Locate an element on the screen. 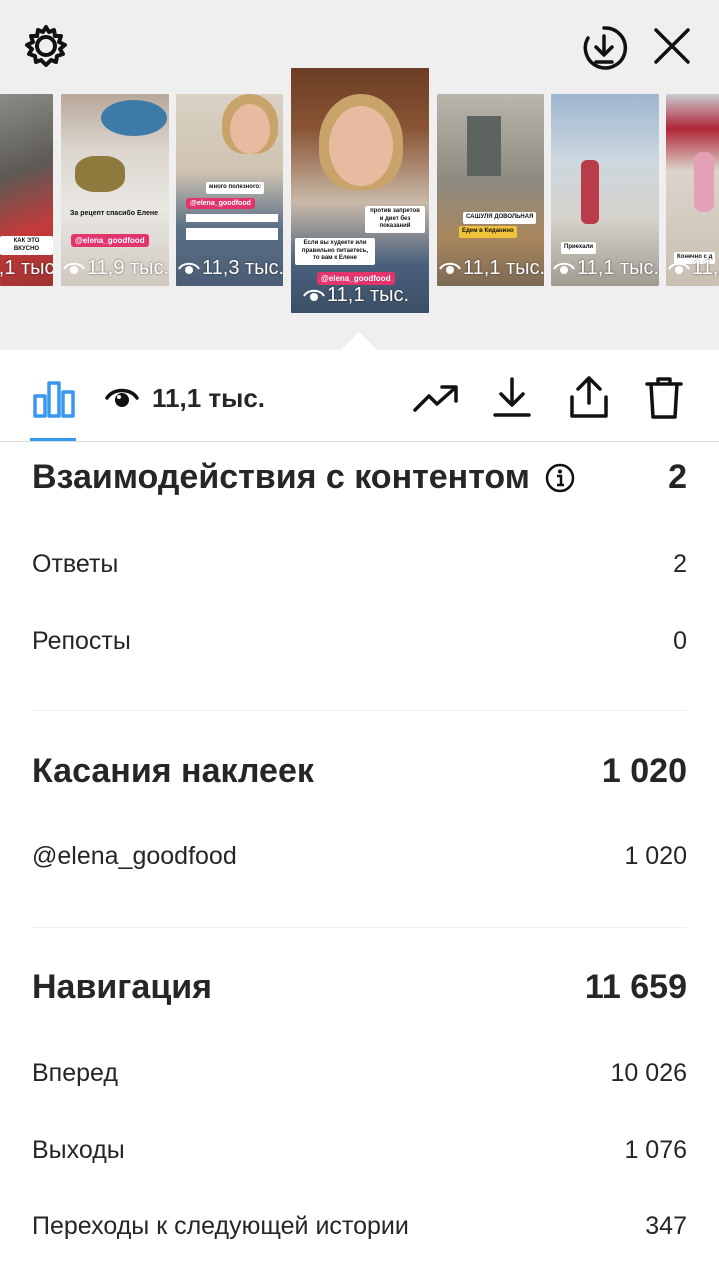  thumbnail-caption: САШУЛЯ ДОВОЛЬНАЯ is located at coordinates (500, 218).